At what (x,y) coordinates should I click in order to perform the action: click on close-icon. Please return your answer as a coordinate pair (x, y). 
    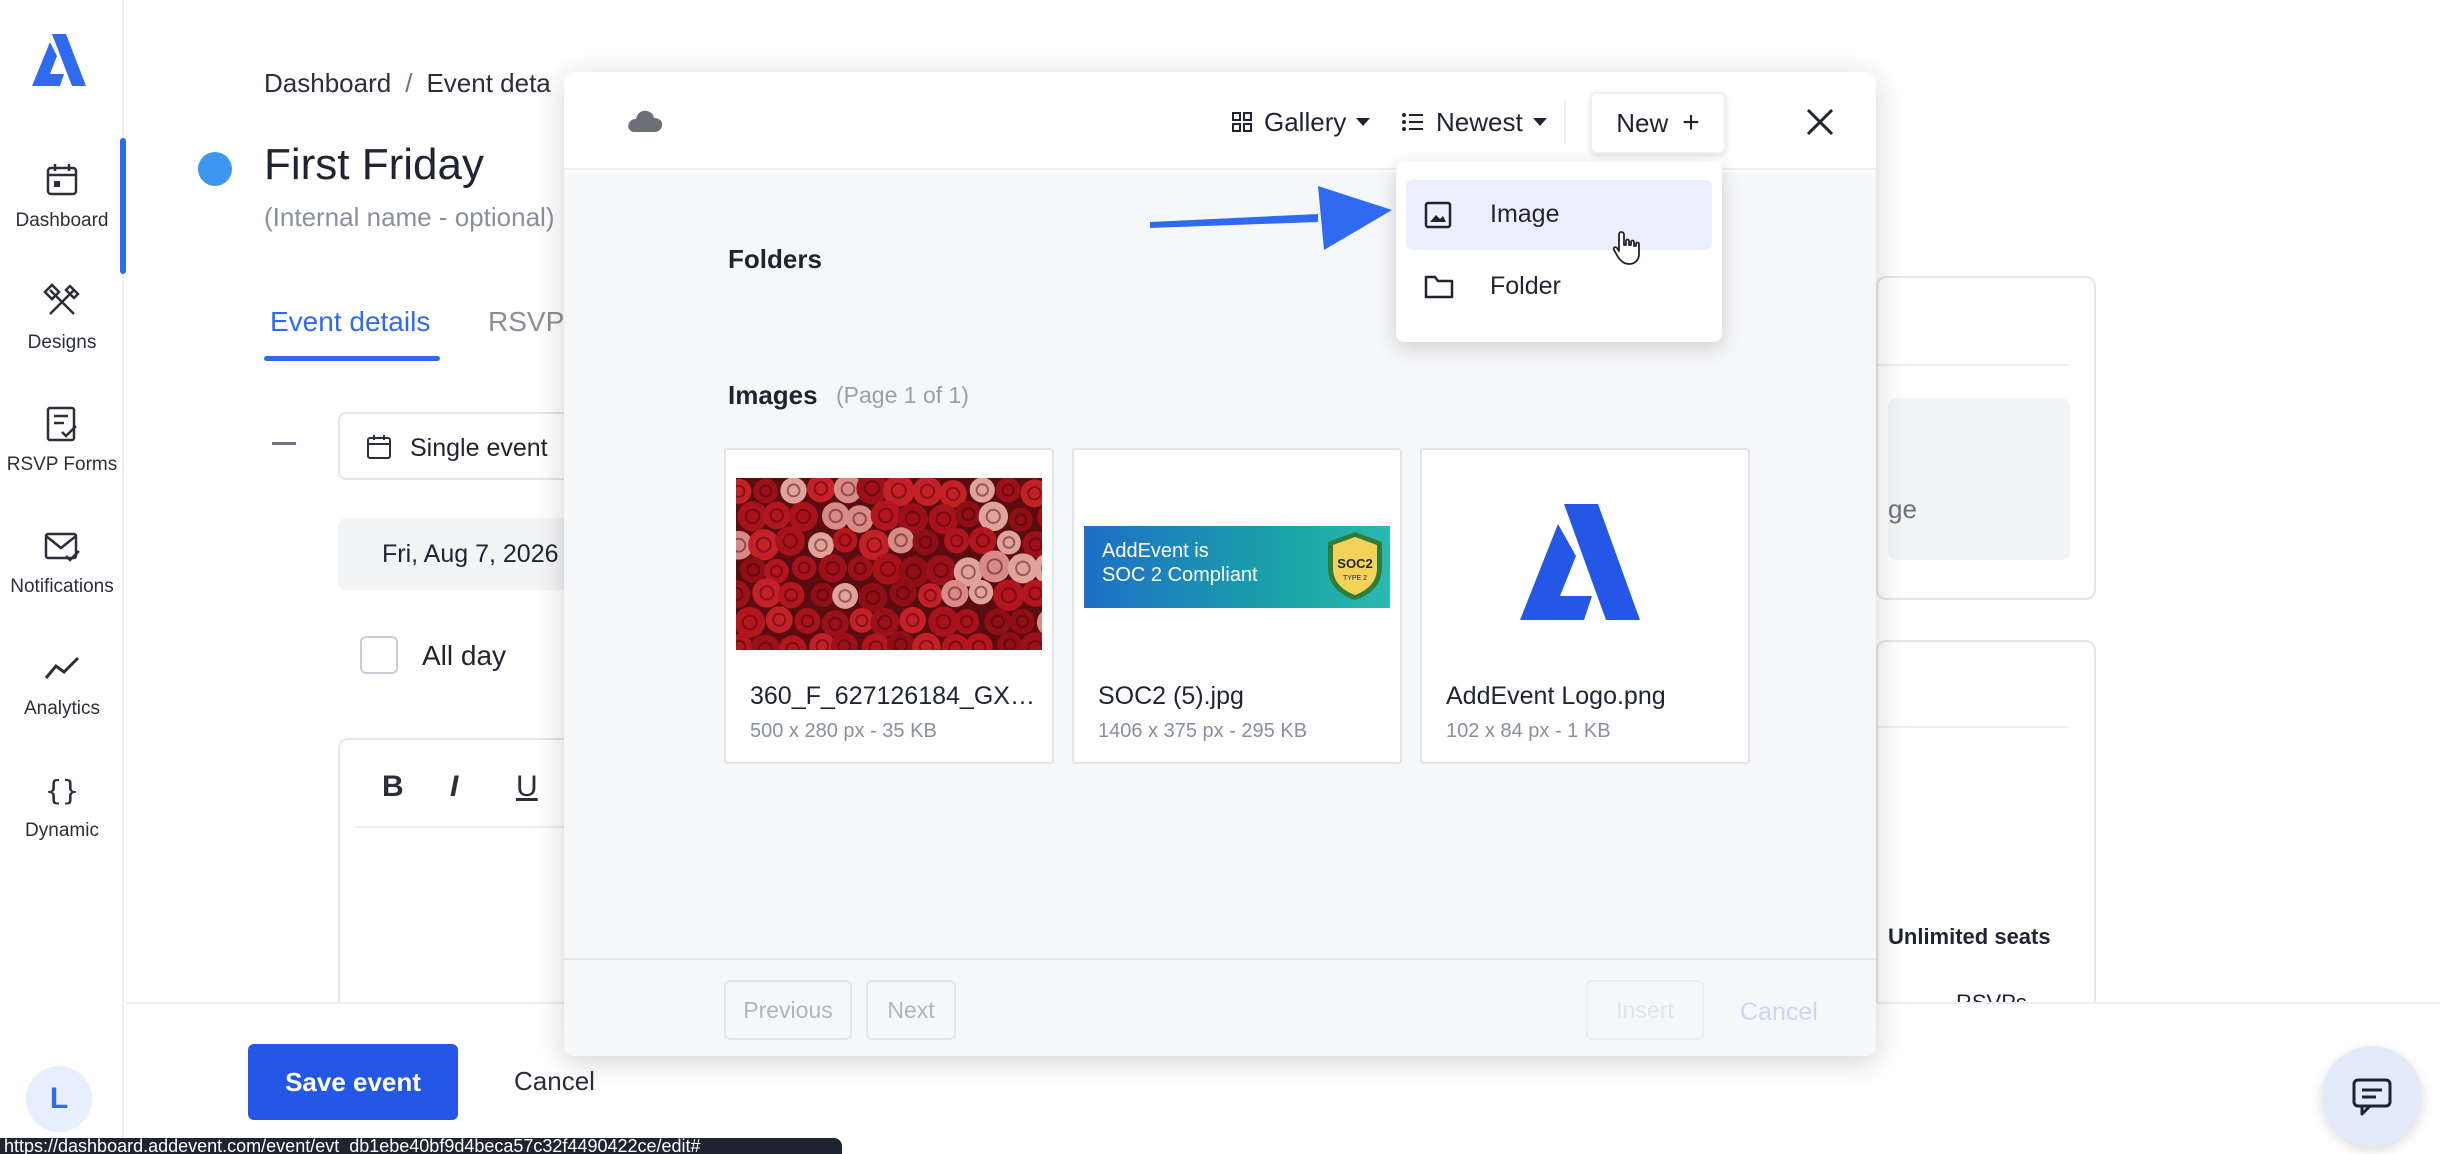
    Looking at the image, I should click on (1820, 122).